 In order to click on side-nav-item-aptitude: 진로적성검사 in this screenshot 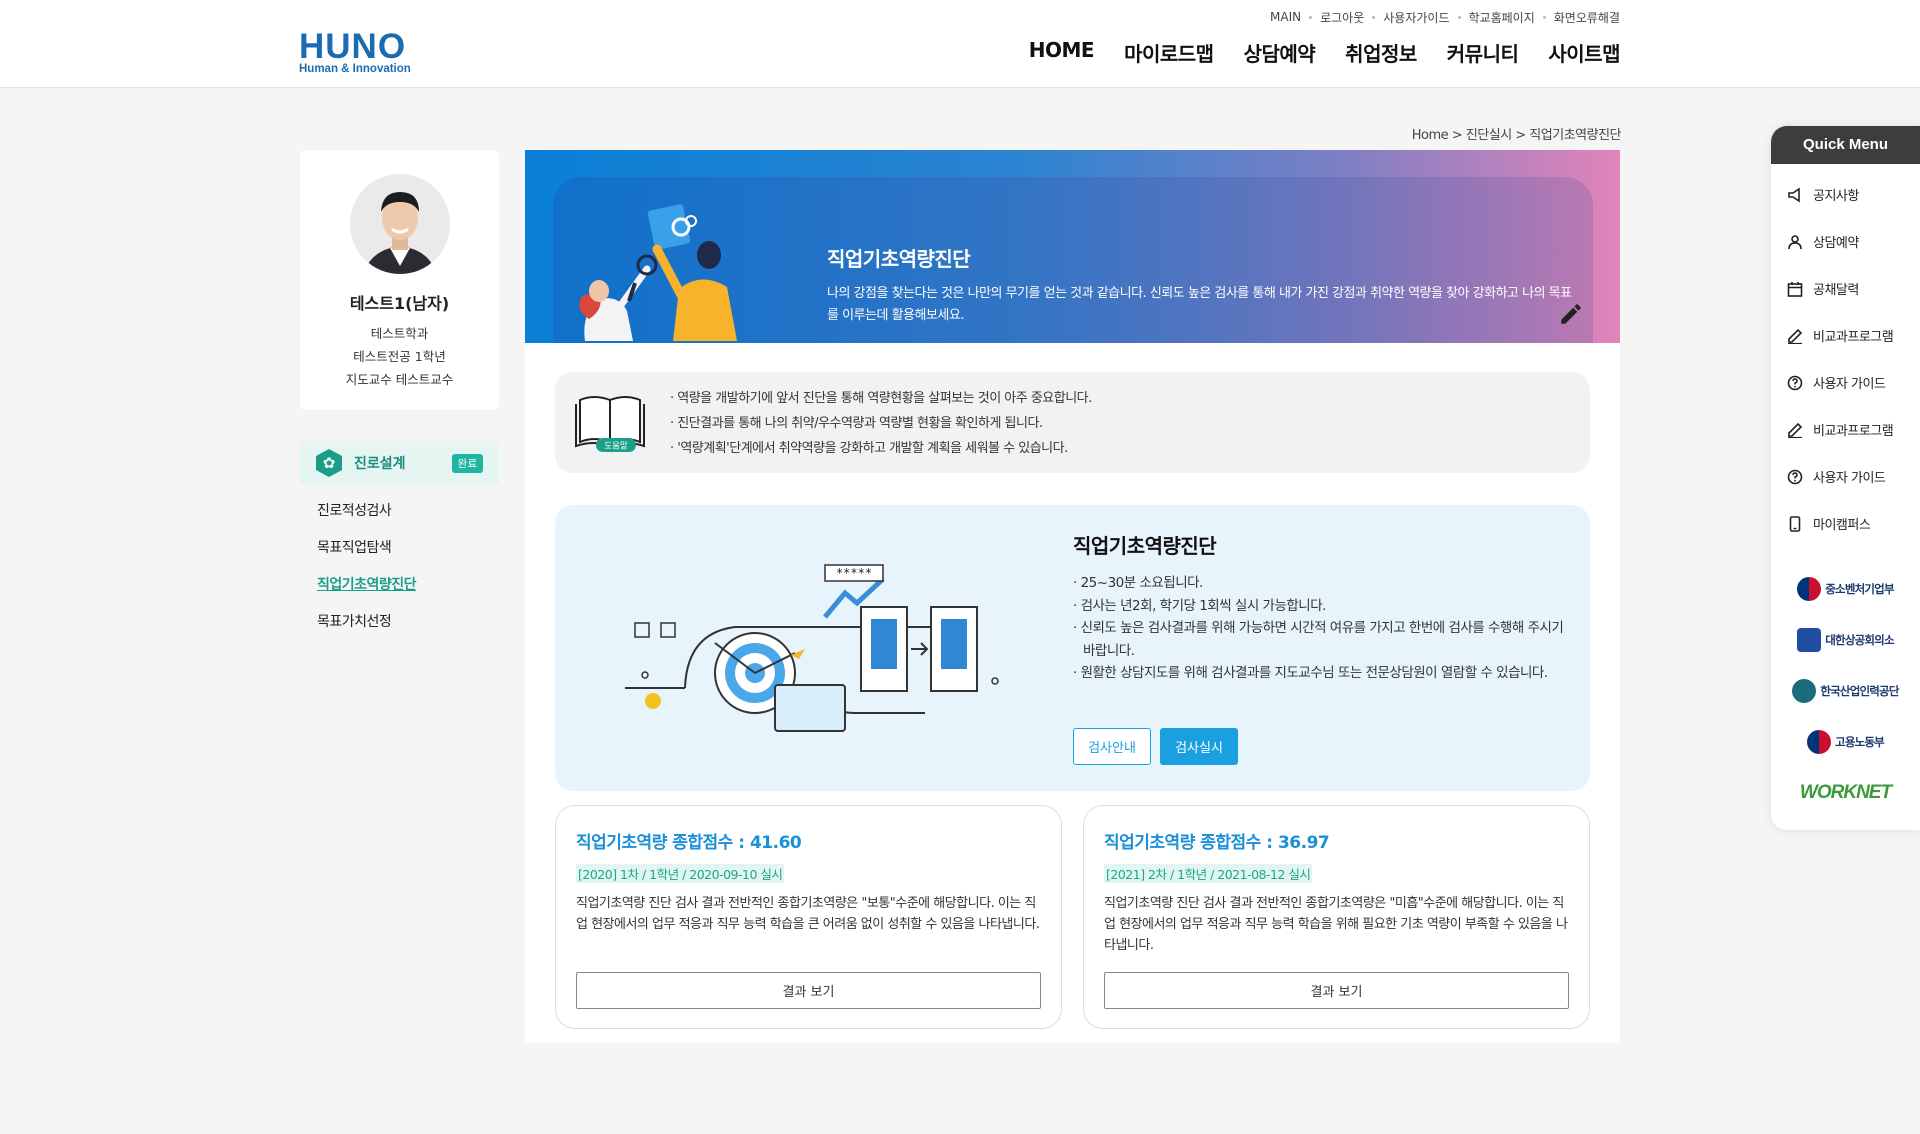, I will do `click(399, 511)`.